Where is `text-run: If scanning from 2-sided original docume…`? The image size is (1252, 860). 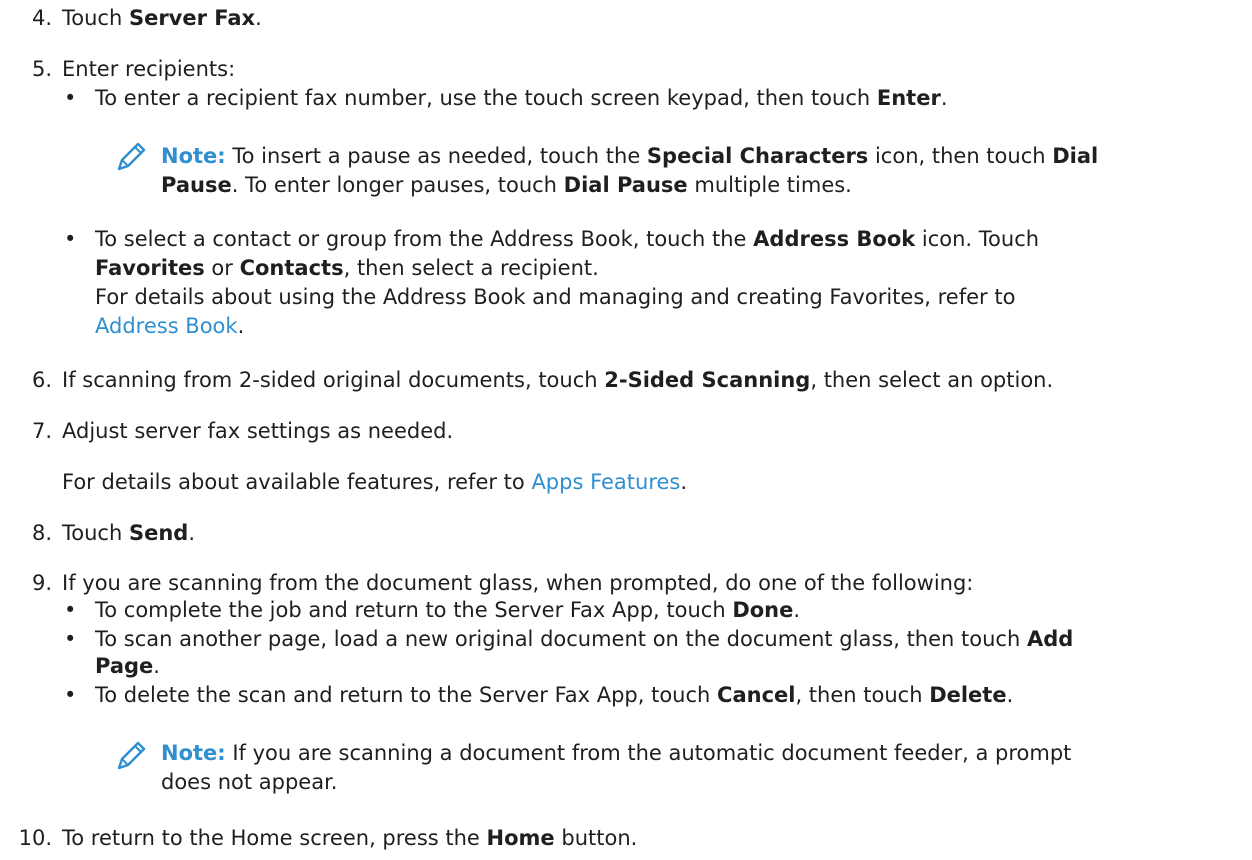
text-run: If scanning from 2-sided original docume… is located at coordinates (333, 380).